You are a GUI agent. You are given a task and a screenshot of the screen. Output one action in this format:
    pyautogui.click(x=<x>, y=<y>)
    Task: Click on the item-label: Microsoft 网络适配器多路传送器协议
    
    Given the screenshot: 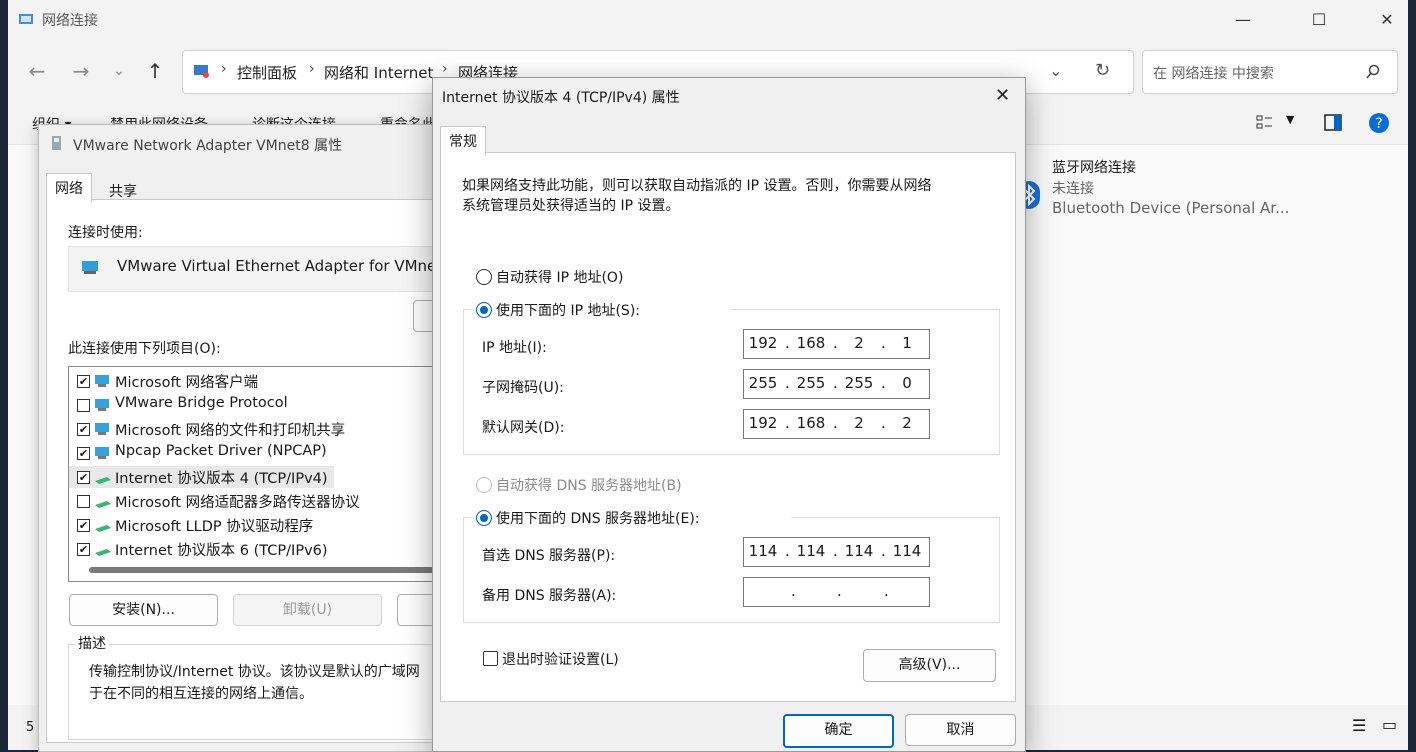 What is the action you would take?
    pyautogui.click(x=237, y=503)
    